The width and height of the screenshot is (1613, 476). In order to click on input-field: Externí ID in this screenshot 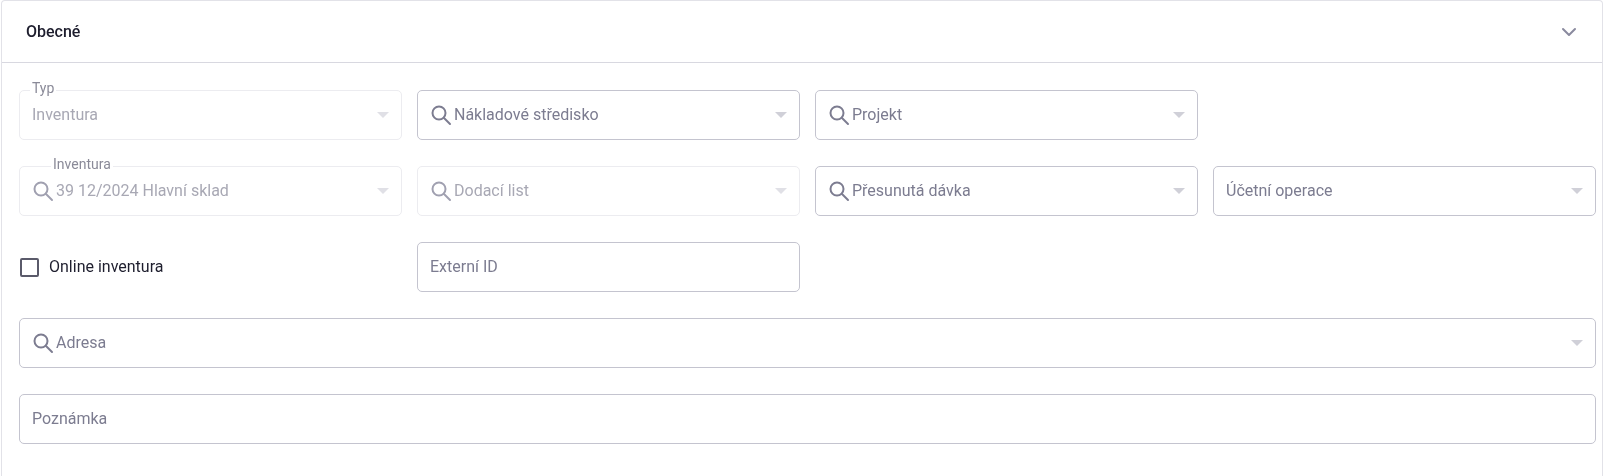, I will do `click(608, 267)`.